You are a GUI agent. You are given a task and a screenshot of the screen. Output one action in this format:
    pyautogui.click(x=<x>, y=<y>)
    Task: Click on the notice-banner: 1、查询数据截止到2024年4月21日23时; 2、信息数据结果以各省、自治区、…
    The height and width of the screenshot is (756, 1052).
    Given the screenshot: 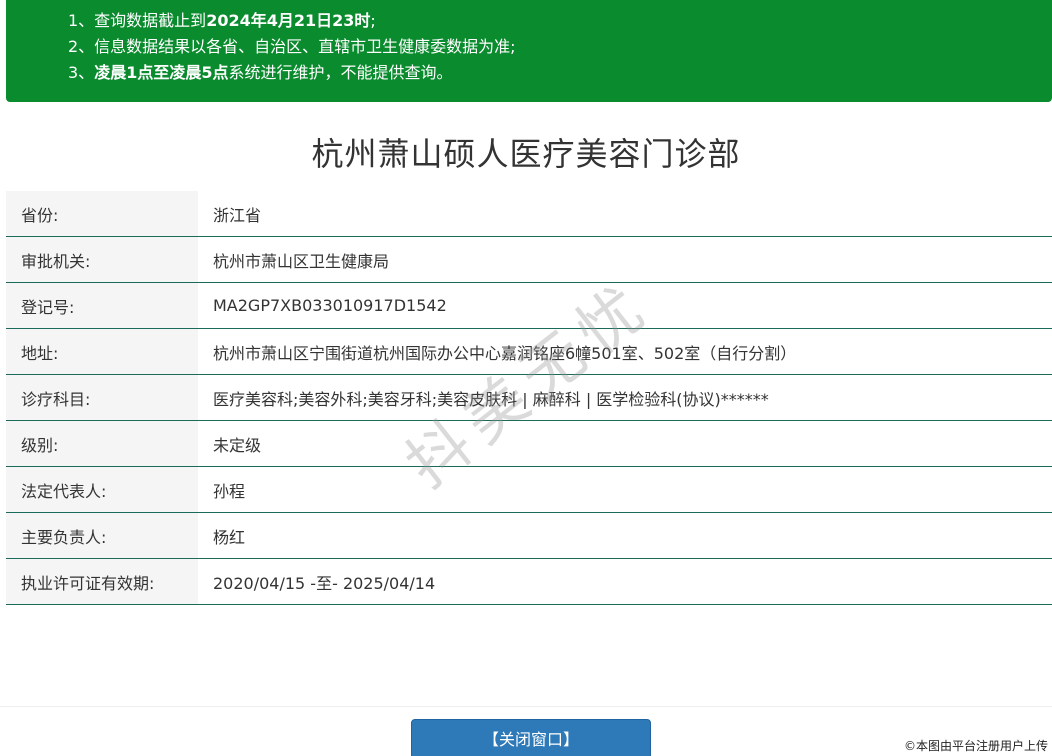 What is the action you would take?
    pyautogui.click(x=529, y=51)
    